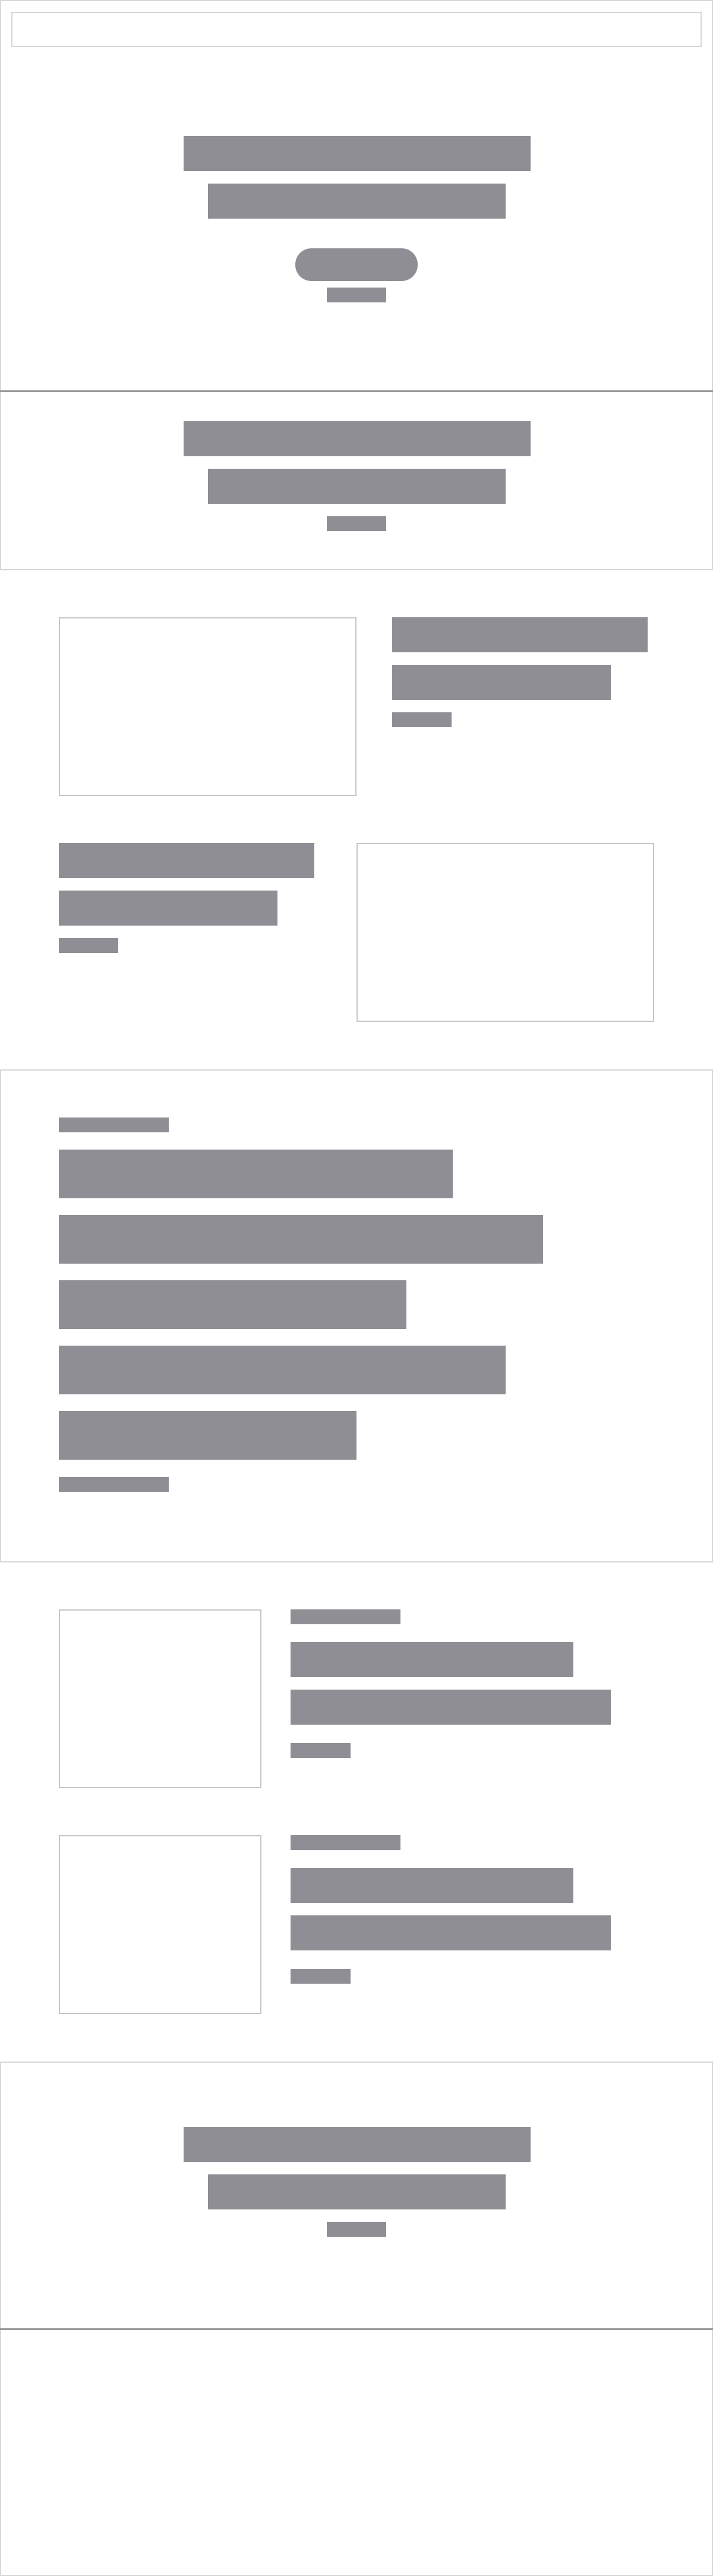 The width and height of the screenshot is (713, 2576). I want to click on footer, so click(356, 2452).